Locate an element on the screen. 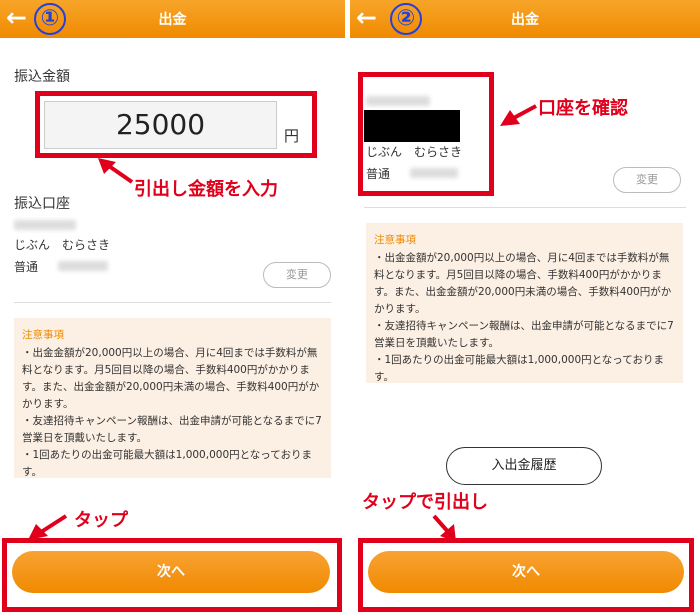  redacted-account-name is located at coordinates (412, 126).